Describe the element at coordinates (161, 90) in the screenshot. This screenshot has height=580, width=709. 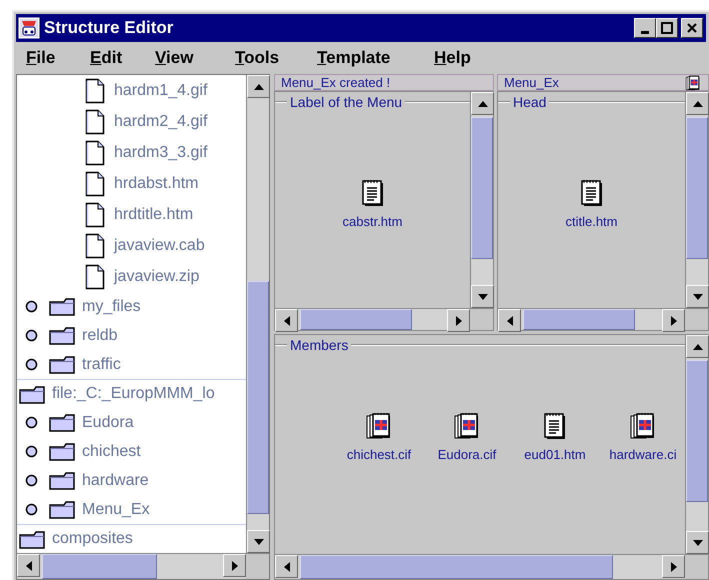
I see `tree-item: hardm1_4.gif` at that location.